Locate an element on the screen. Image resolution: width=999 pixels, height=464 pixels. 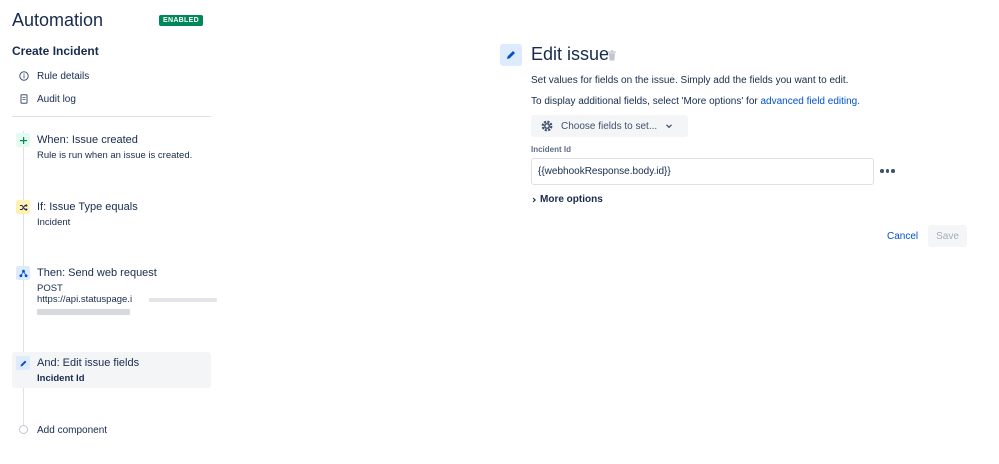
component-title: Then: Send web request is located at coordinates (97, 273).